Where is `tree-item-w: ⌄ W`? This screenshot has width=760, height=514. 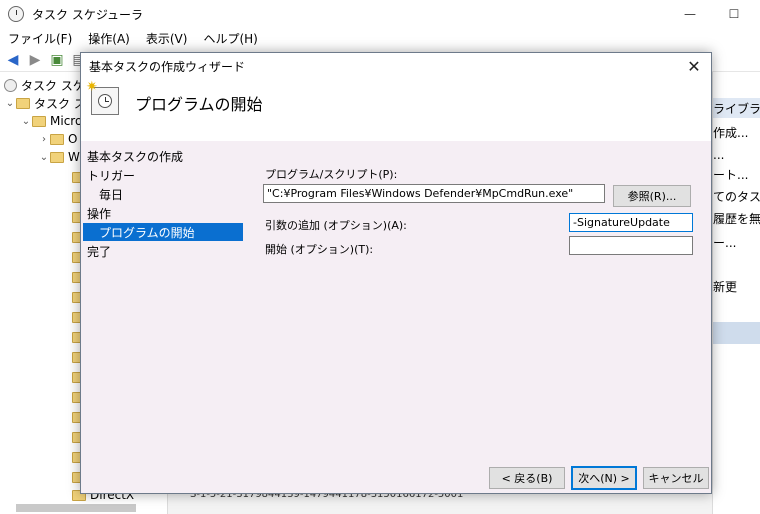
tree-item-w: ⌄ W is located at coordinates (59, 157).